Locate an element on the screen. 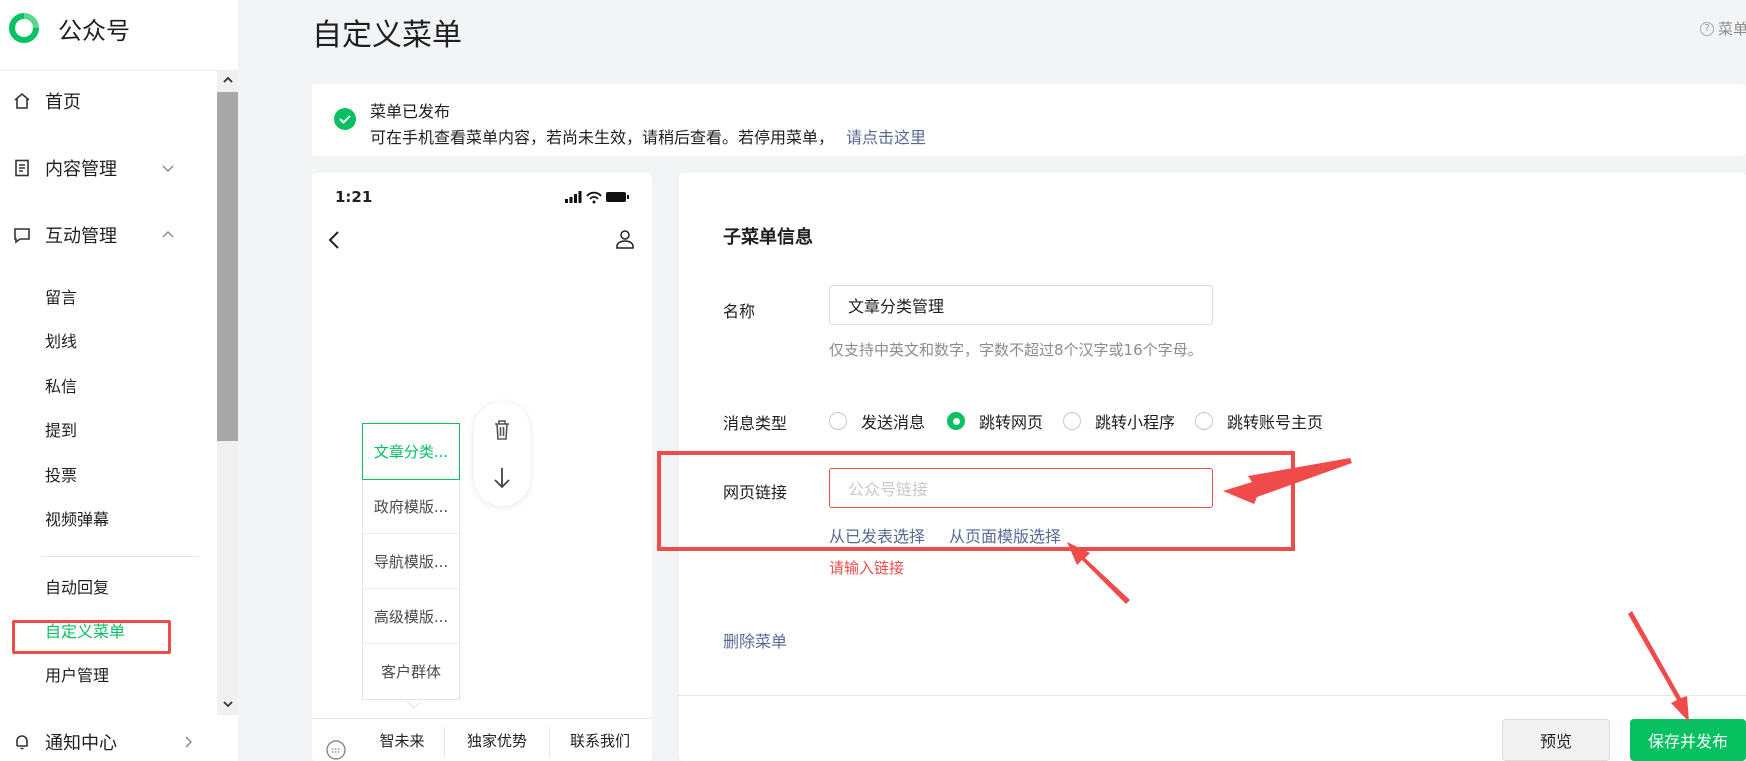  sidebar-item-label: 内容管理 is located at coordinates (81, 169).